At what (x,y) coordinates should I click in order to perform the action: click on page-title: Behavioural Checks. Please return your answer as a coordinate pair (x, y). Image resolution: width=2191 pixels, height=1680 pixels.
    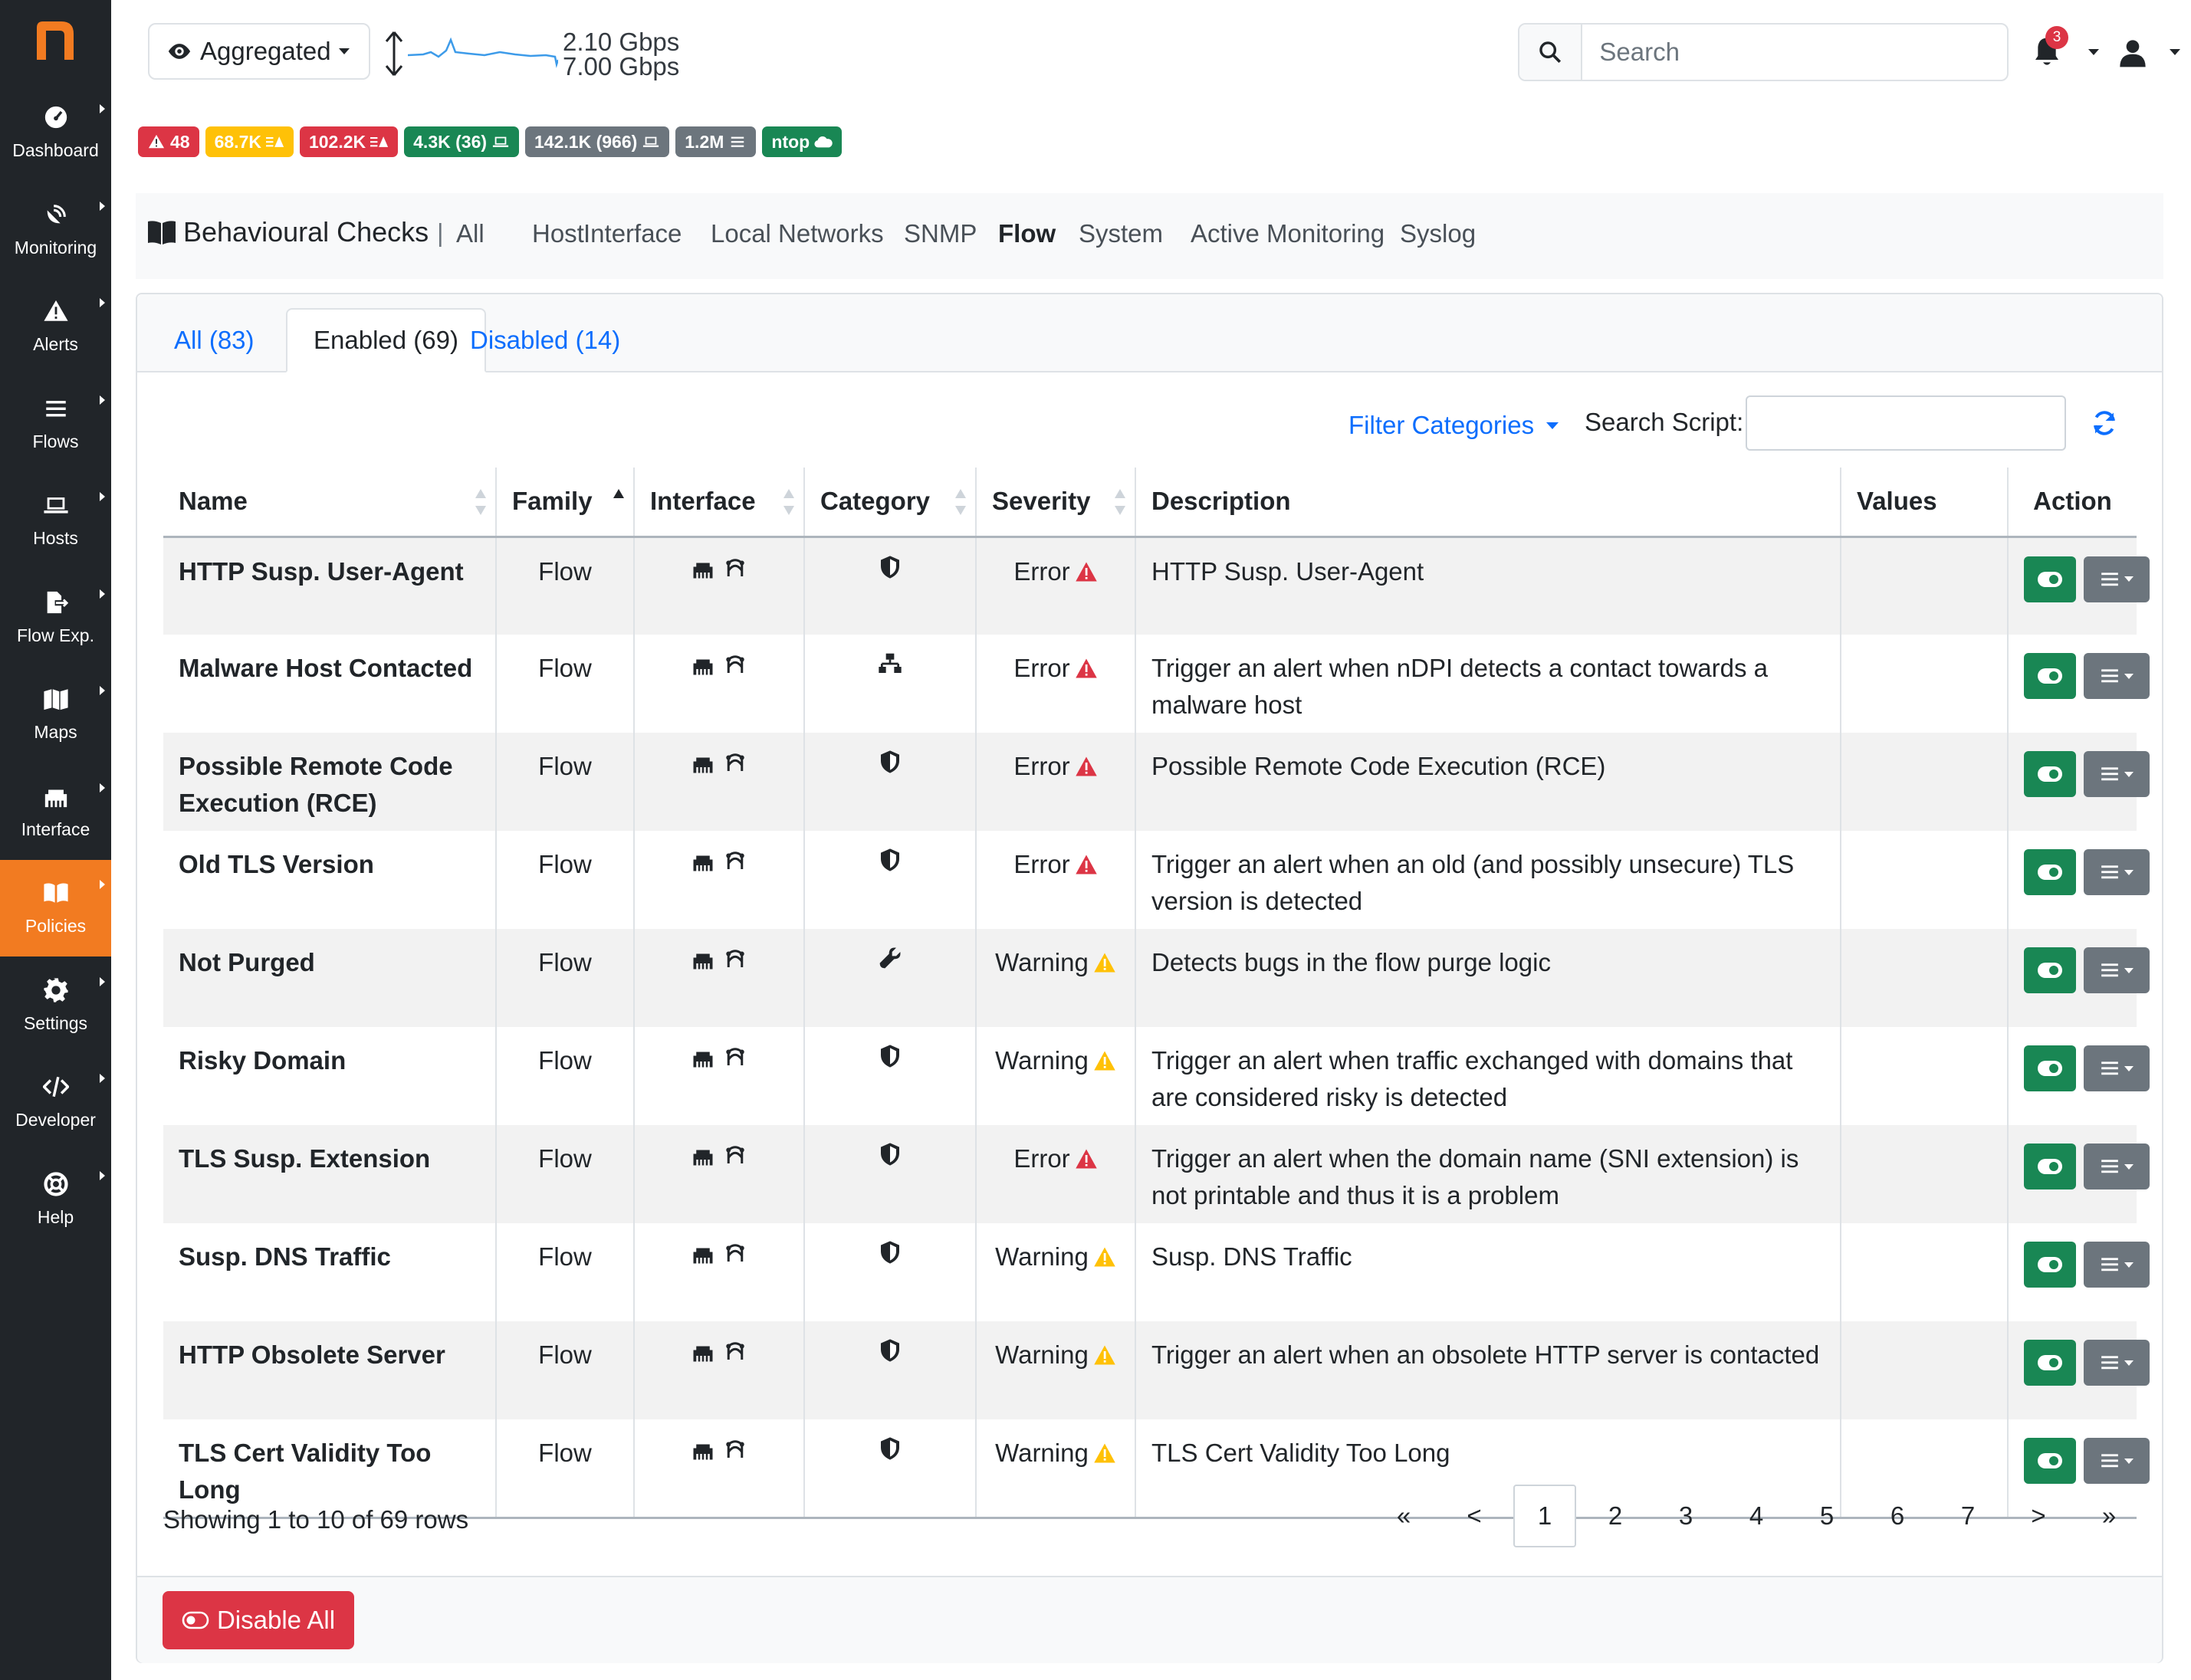
    Looking at the image, I should click on (288, 232).